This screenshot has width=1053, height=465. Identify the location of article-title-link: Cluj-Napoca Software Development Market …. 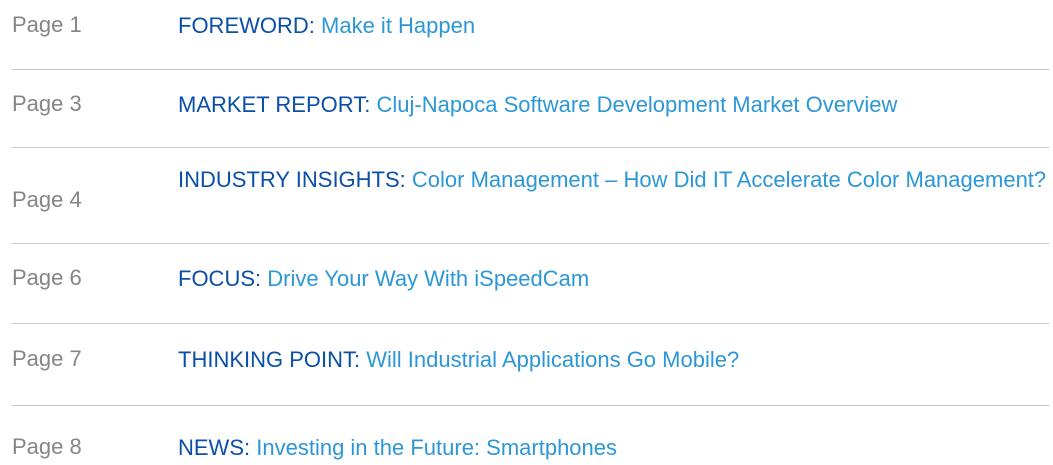
(636, 104).